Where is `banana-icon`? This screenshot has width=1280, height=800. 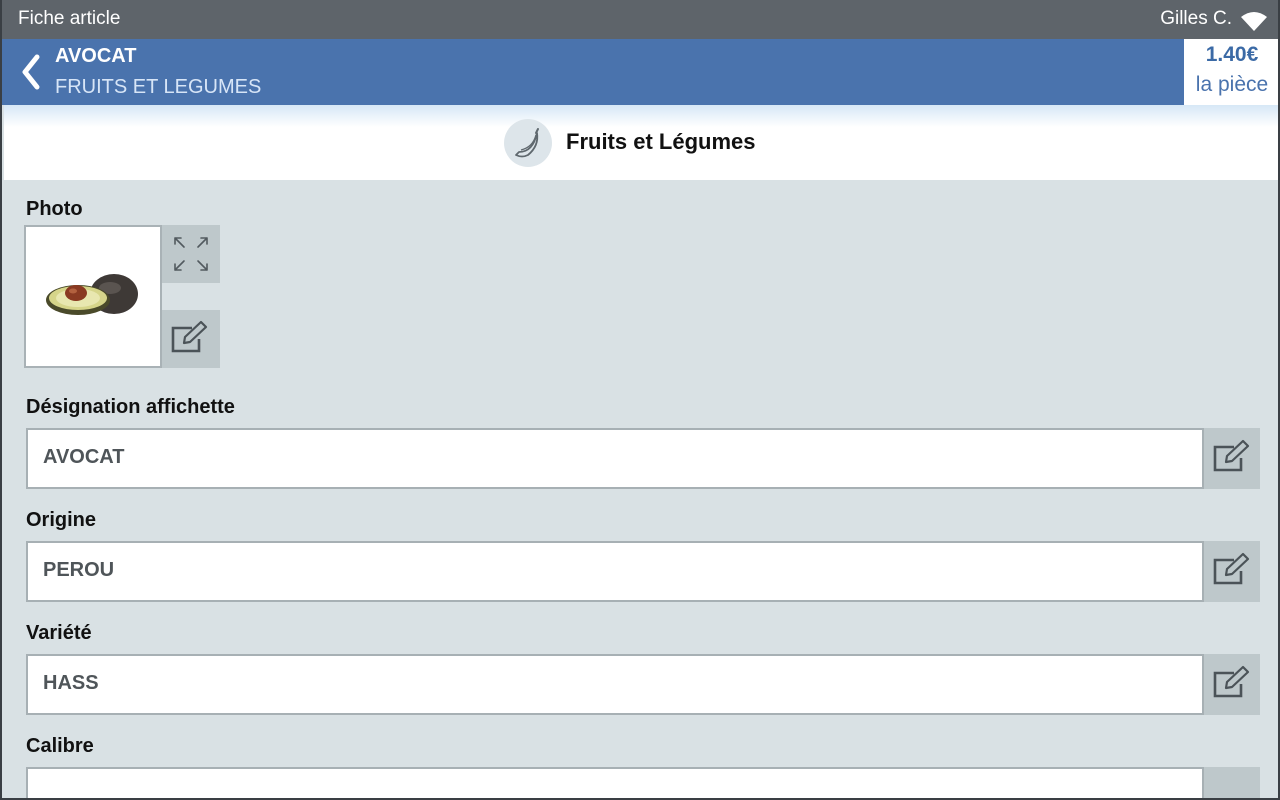
banana-icon is located at coordinates (528, 143).